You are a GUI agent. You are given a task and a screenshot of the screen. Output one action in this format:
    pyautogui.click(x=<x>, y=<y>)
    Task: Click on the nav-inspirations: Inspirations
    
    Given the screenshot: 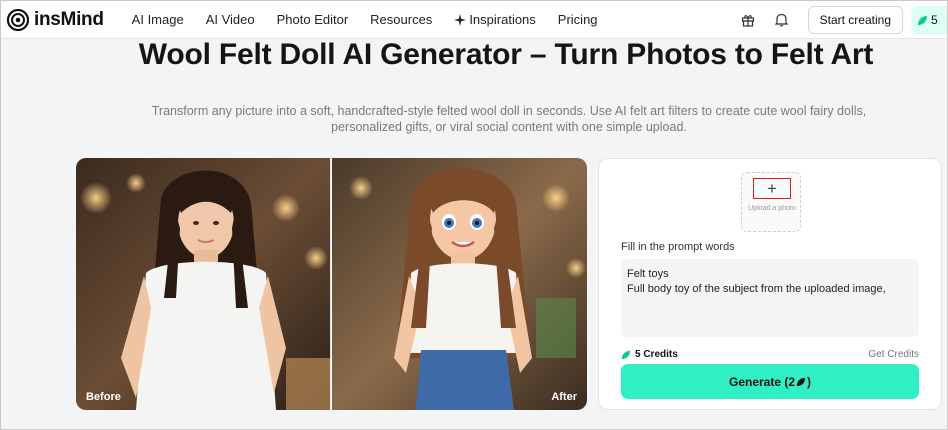 What is the action you would take?
    pyautogui.click(x=495, y=19)
    